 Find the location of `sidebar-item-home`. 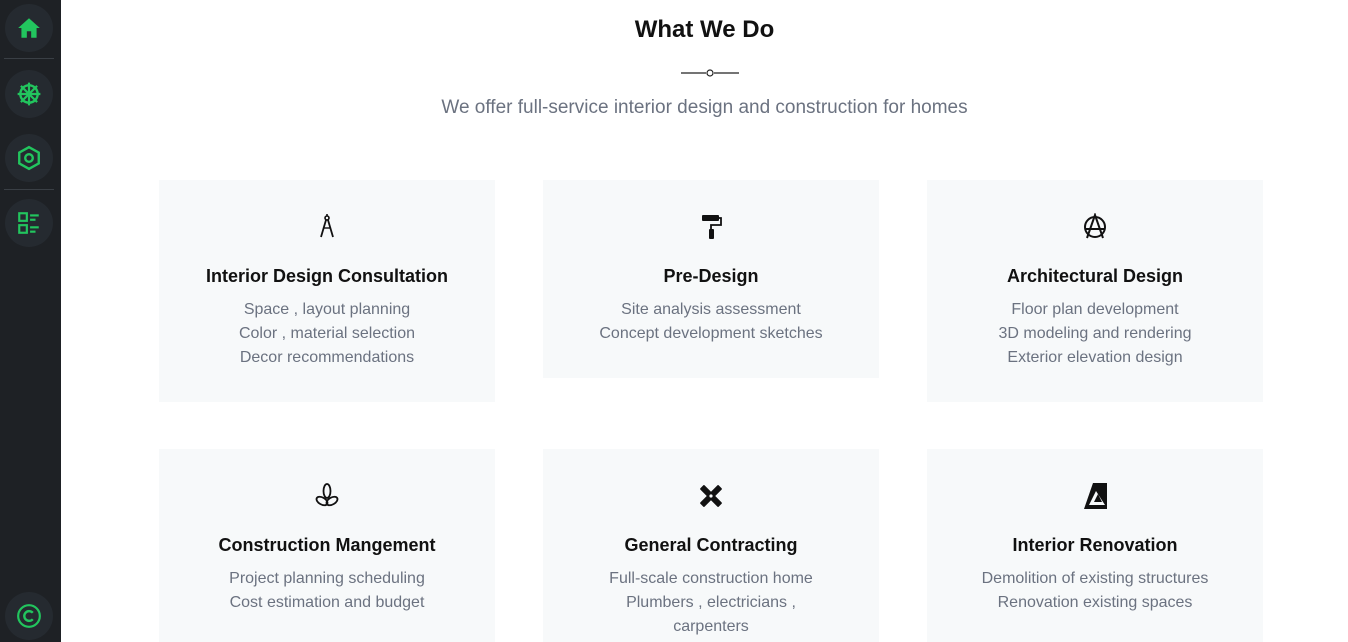

sidebar-item-home is located at coordinates (29, 28).